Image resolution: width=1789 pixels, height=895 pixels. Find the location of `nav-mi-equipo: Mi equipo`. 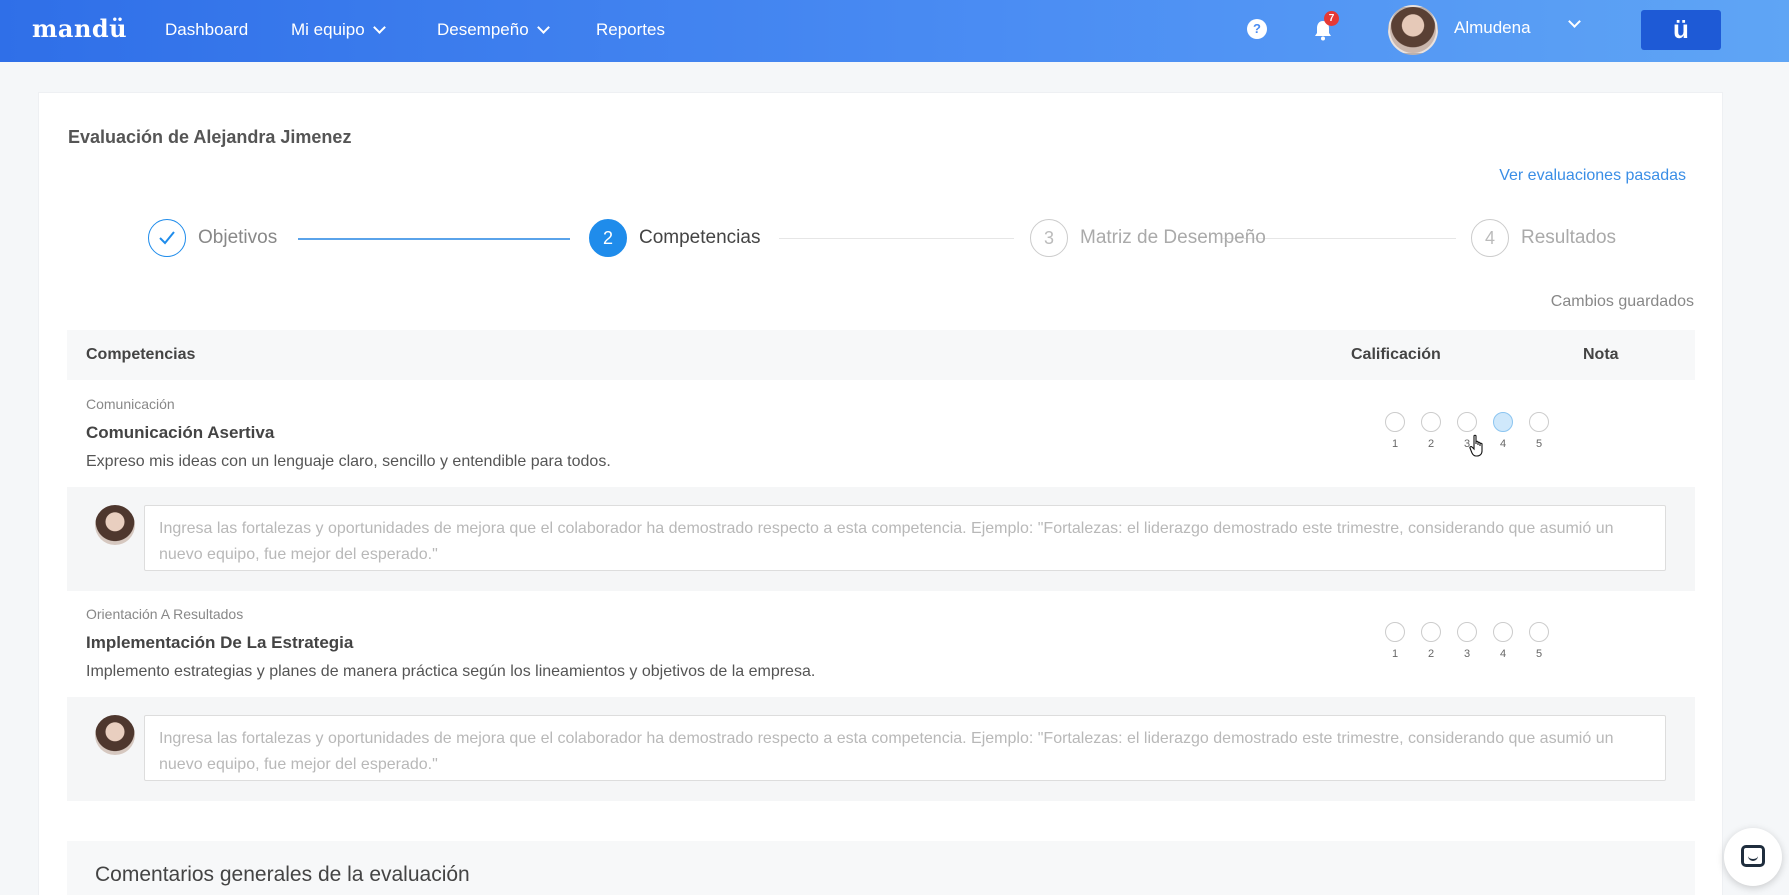

nav-mi-equipo: Mi equipo is located at coordinates (338, 30).